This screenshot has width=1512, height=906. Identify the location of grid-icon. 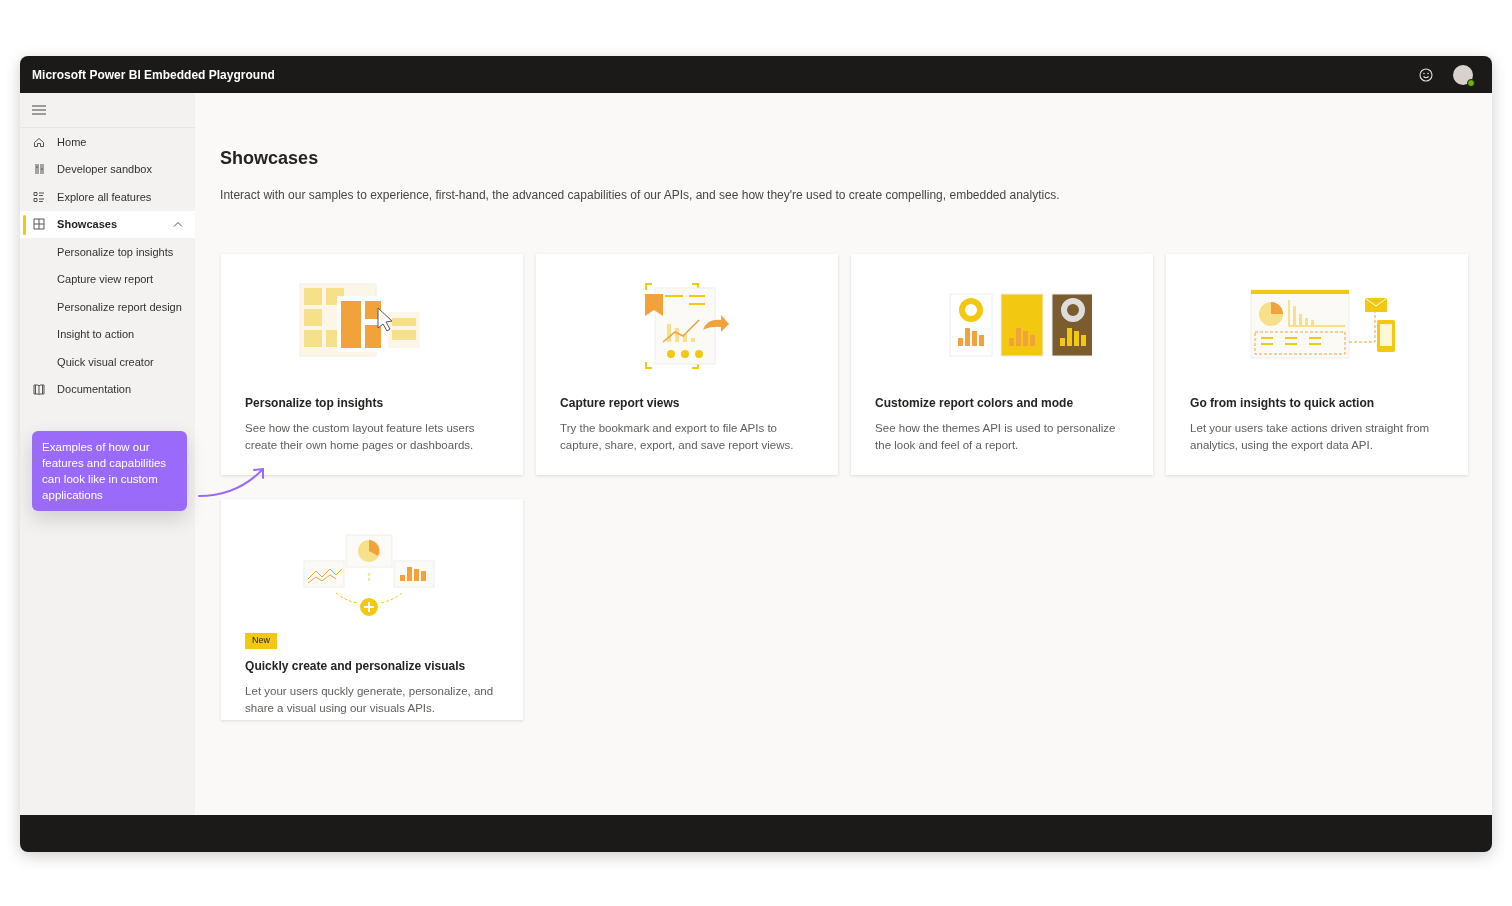
(39, 224).